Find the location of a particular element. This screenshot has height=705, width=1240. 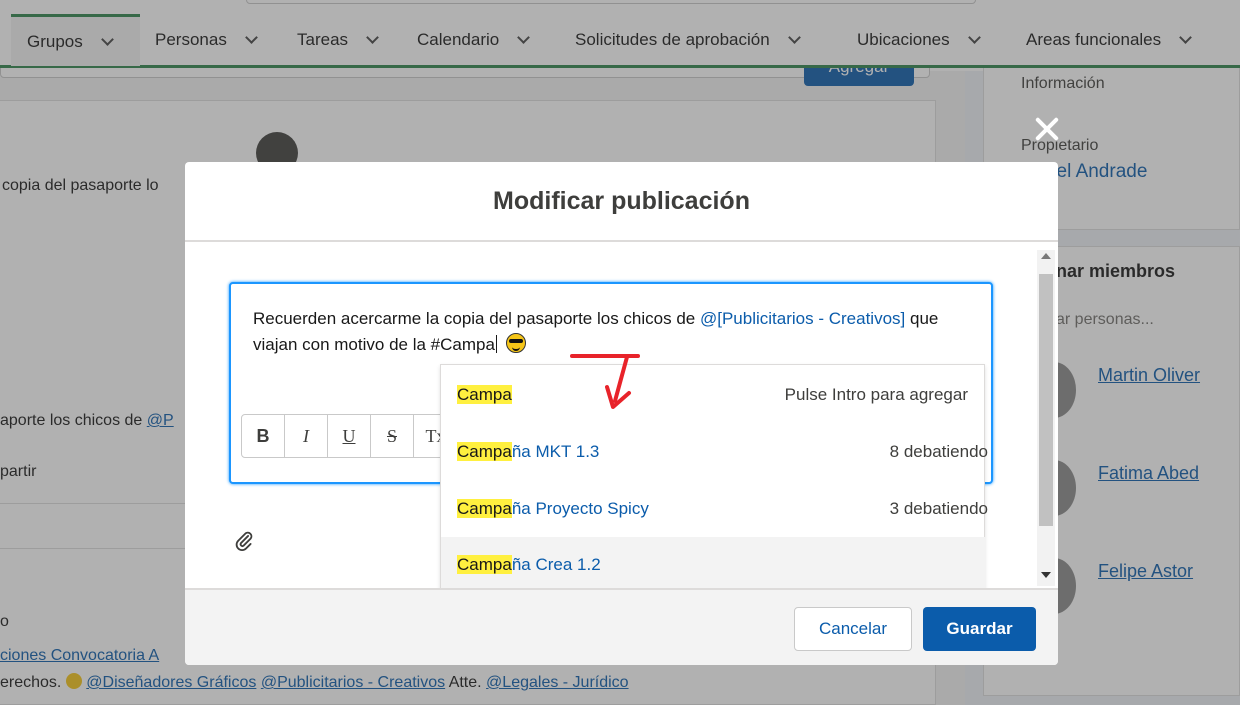

suggestion-name: Campaña Crea 1.2 is located at coordinates (529, 564).